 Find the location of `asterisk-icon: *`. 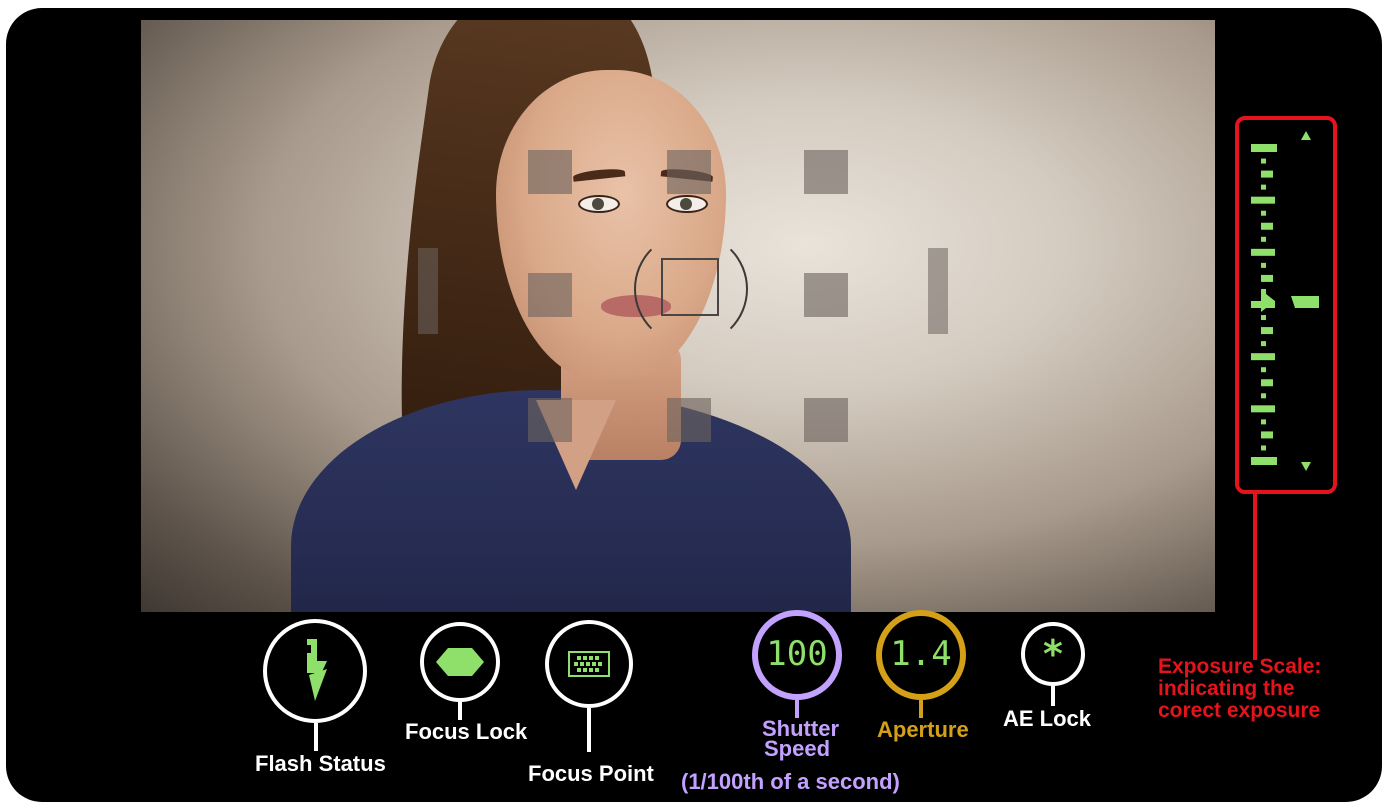

asterisk-icon: * is located at coordinates (1053, 654).